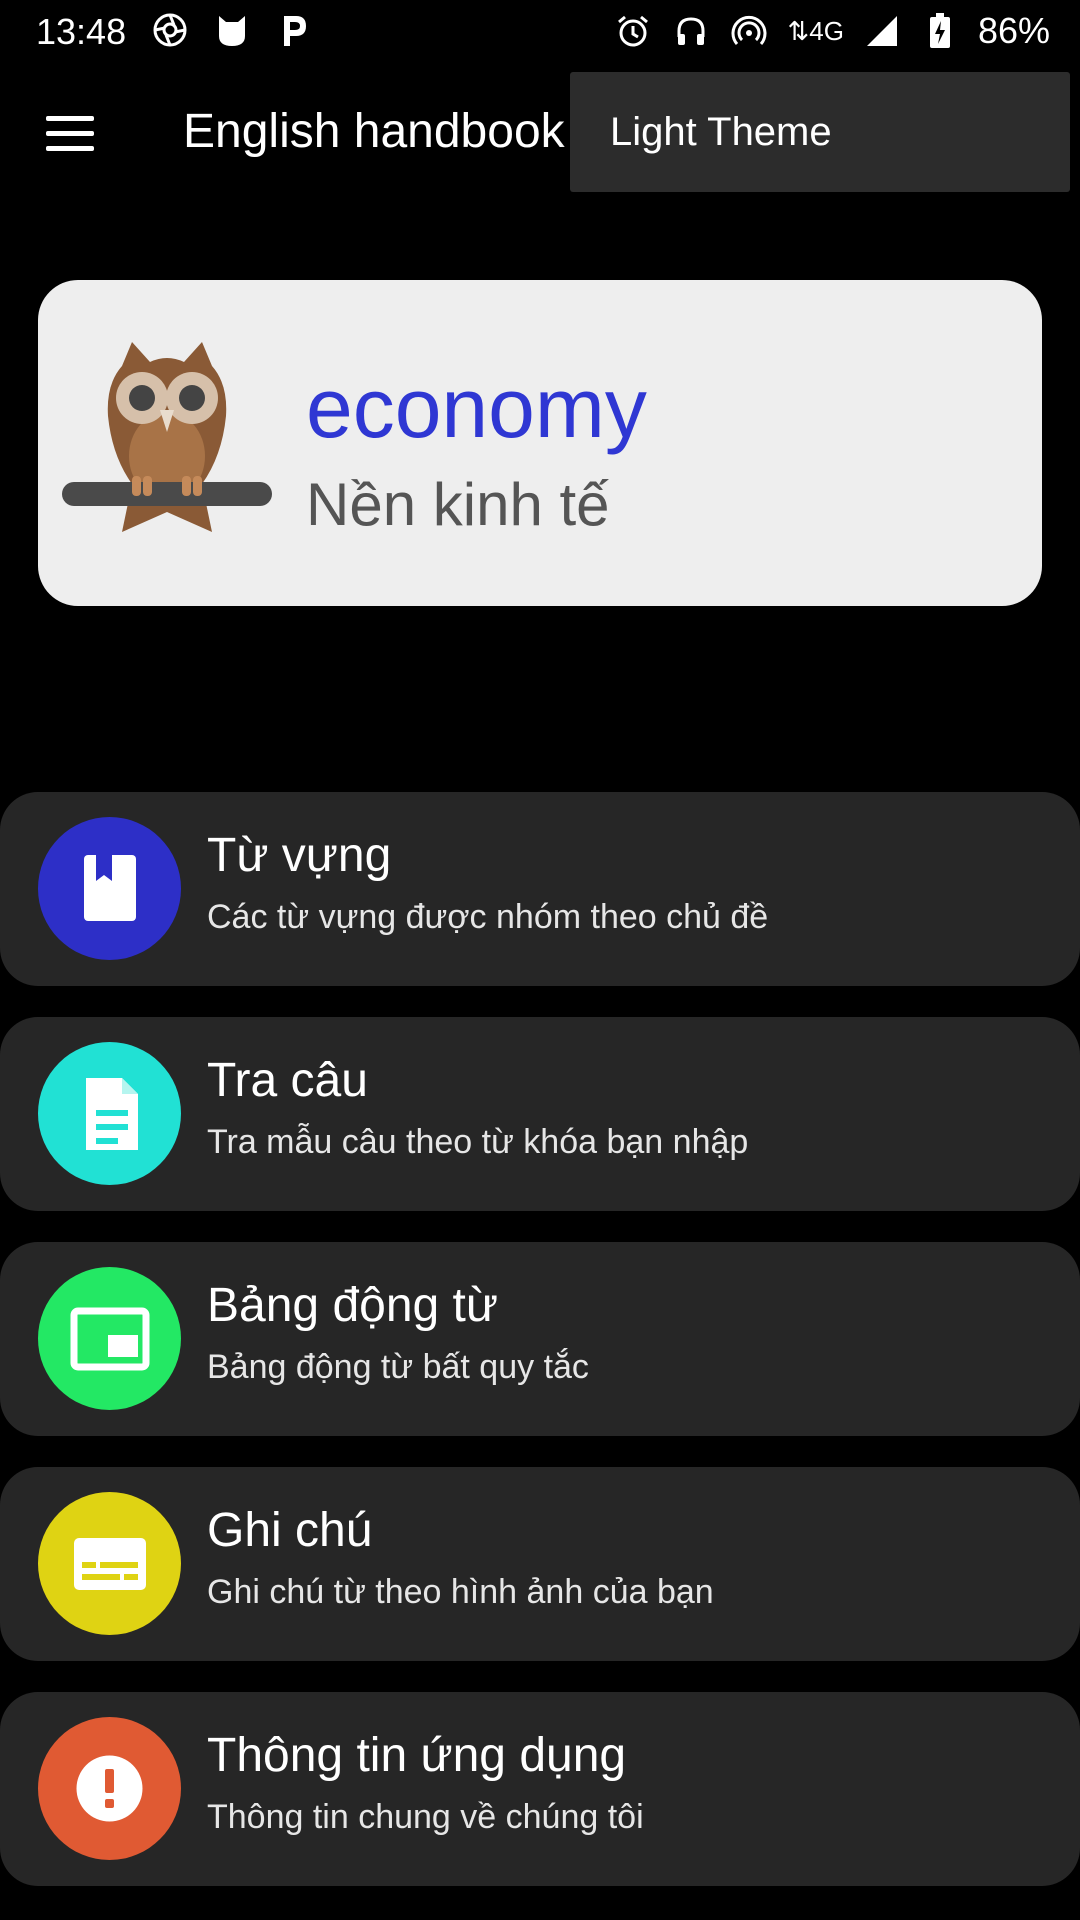  What do you see at coordinates (72, 134) in the screenshot?
I see `hamburger-menu-icon` at bounding box center [72, 134].